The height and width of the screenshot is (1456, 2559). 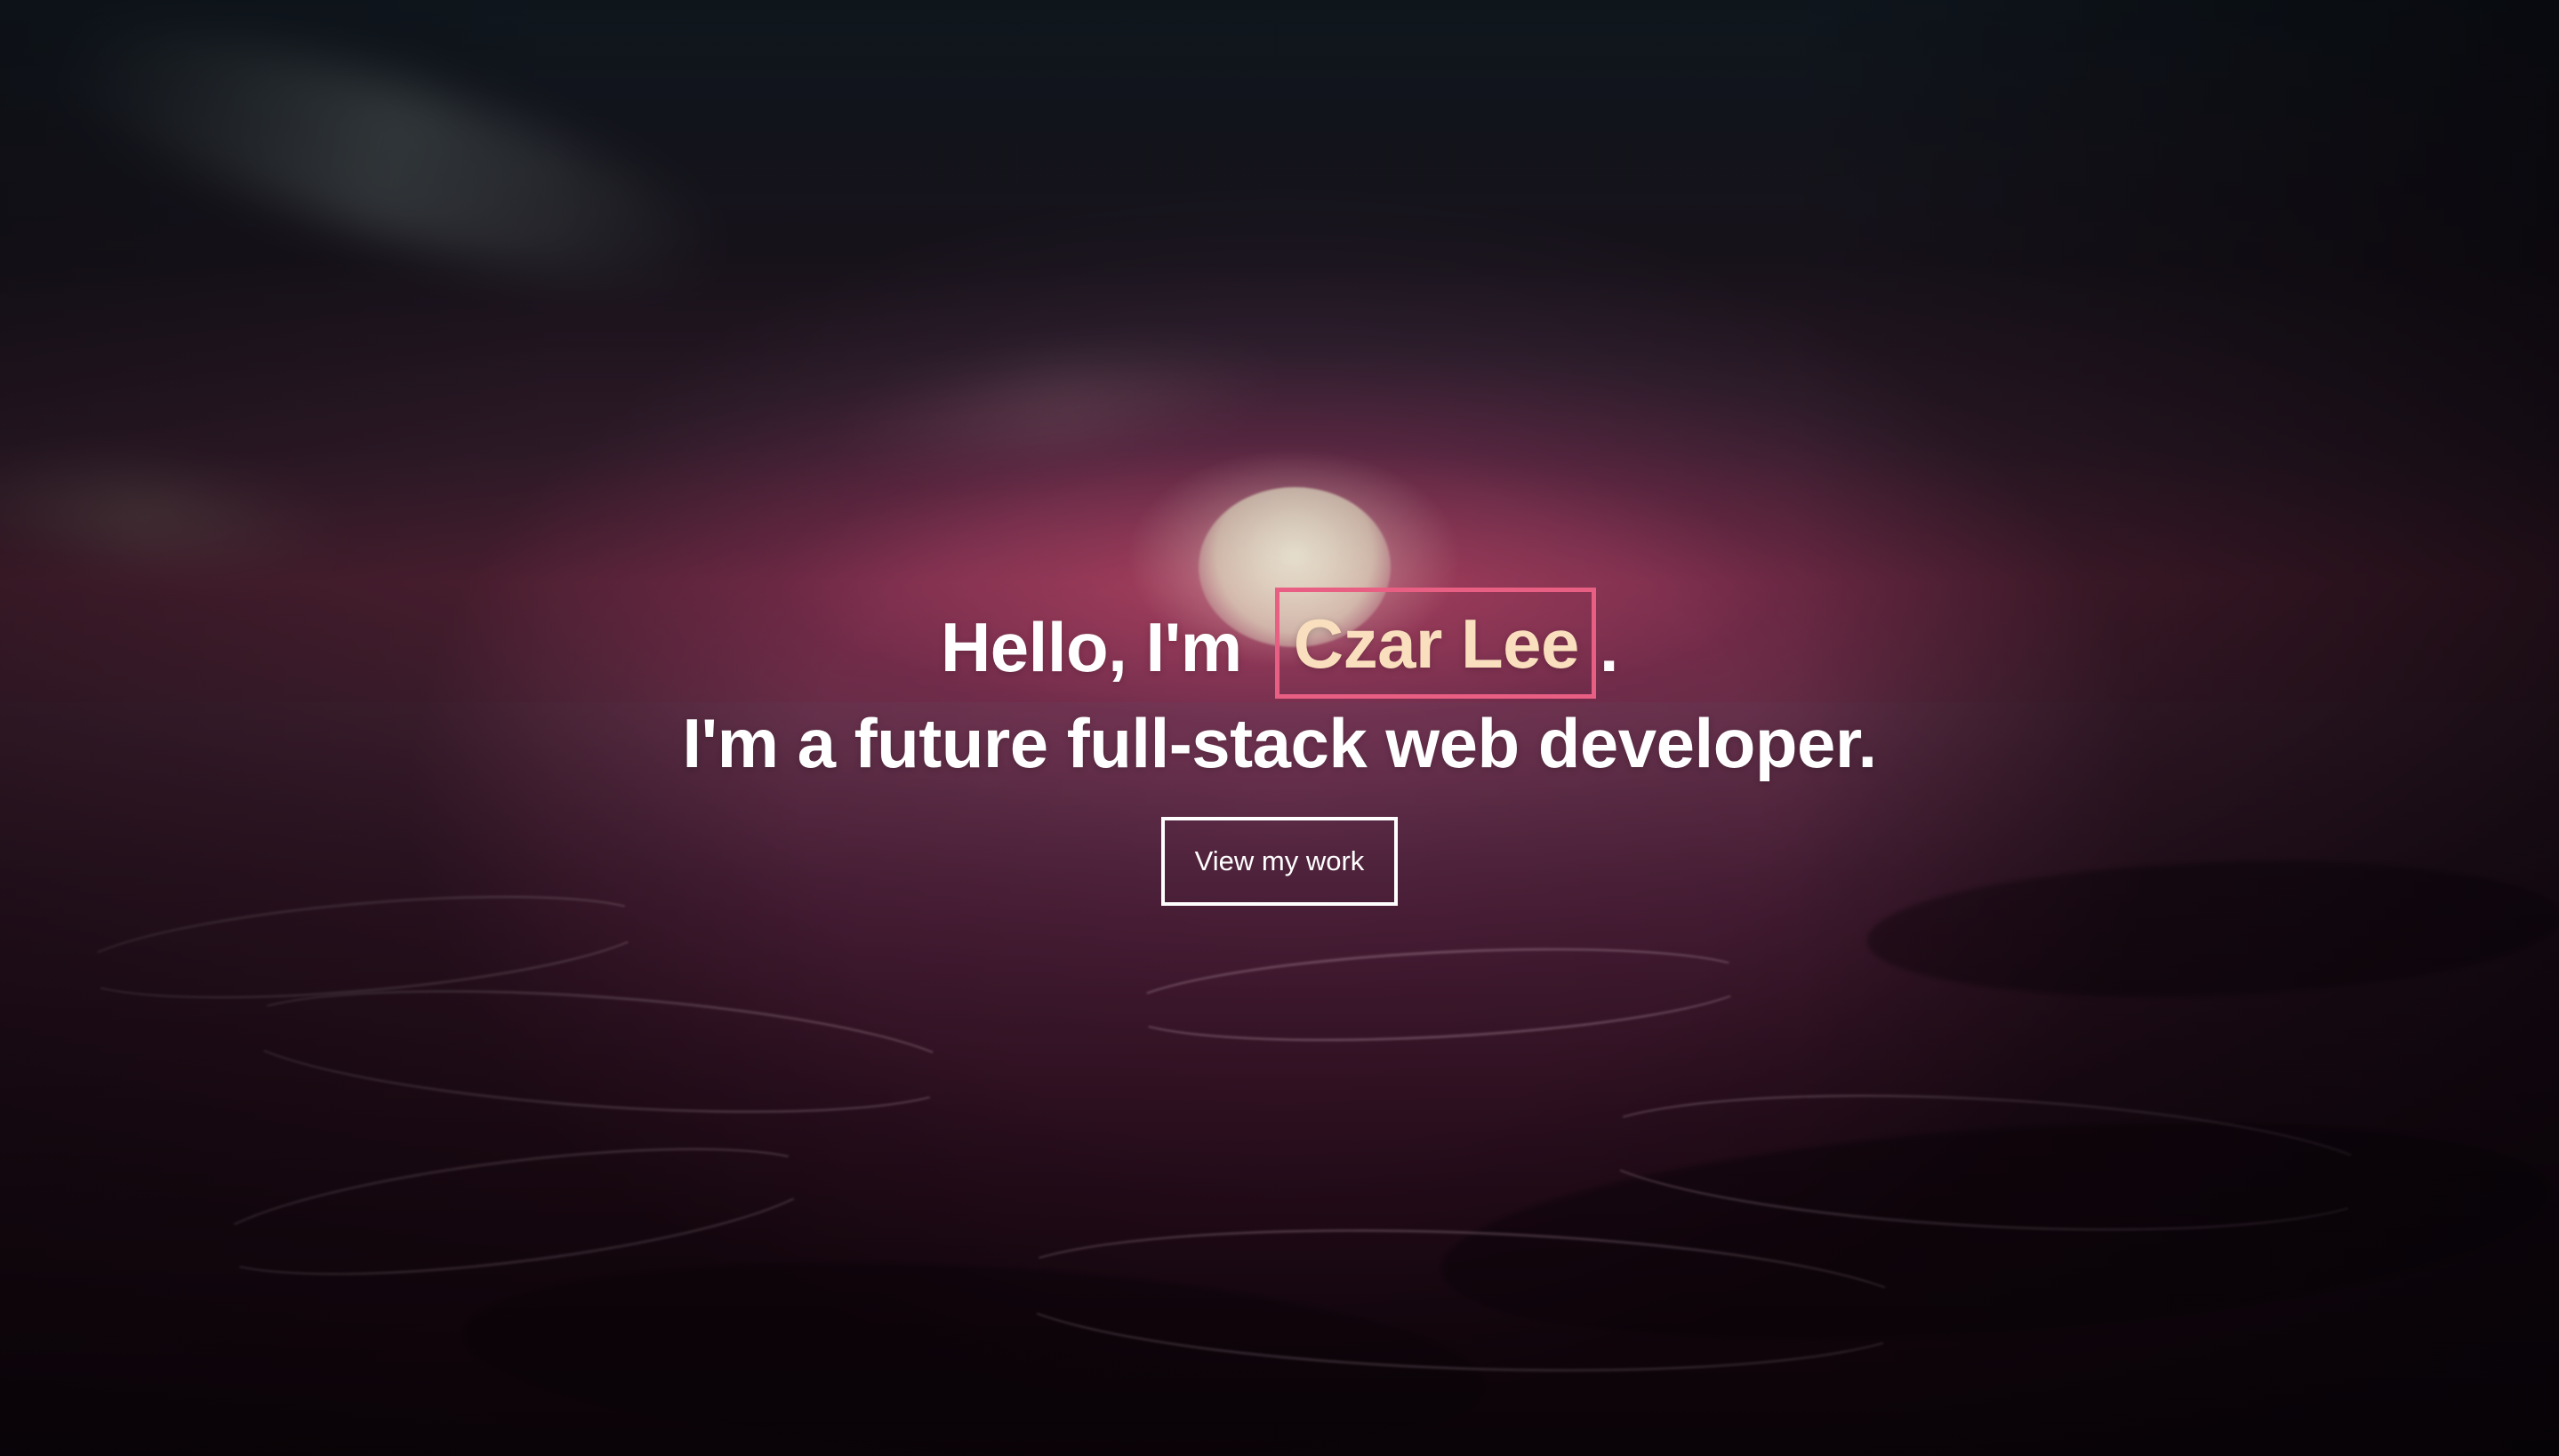 What do you see at coordinates (386, 166) in the screenshot?
I see `cloud-layer-left` at bounding box center [386, 166].